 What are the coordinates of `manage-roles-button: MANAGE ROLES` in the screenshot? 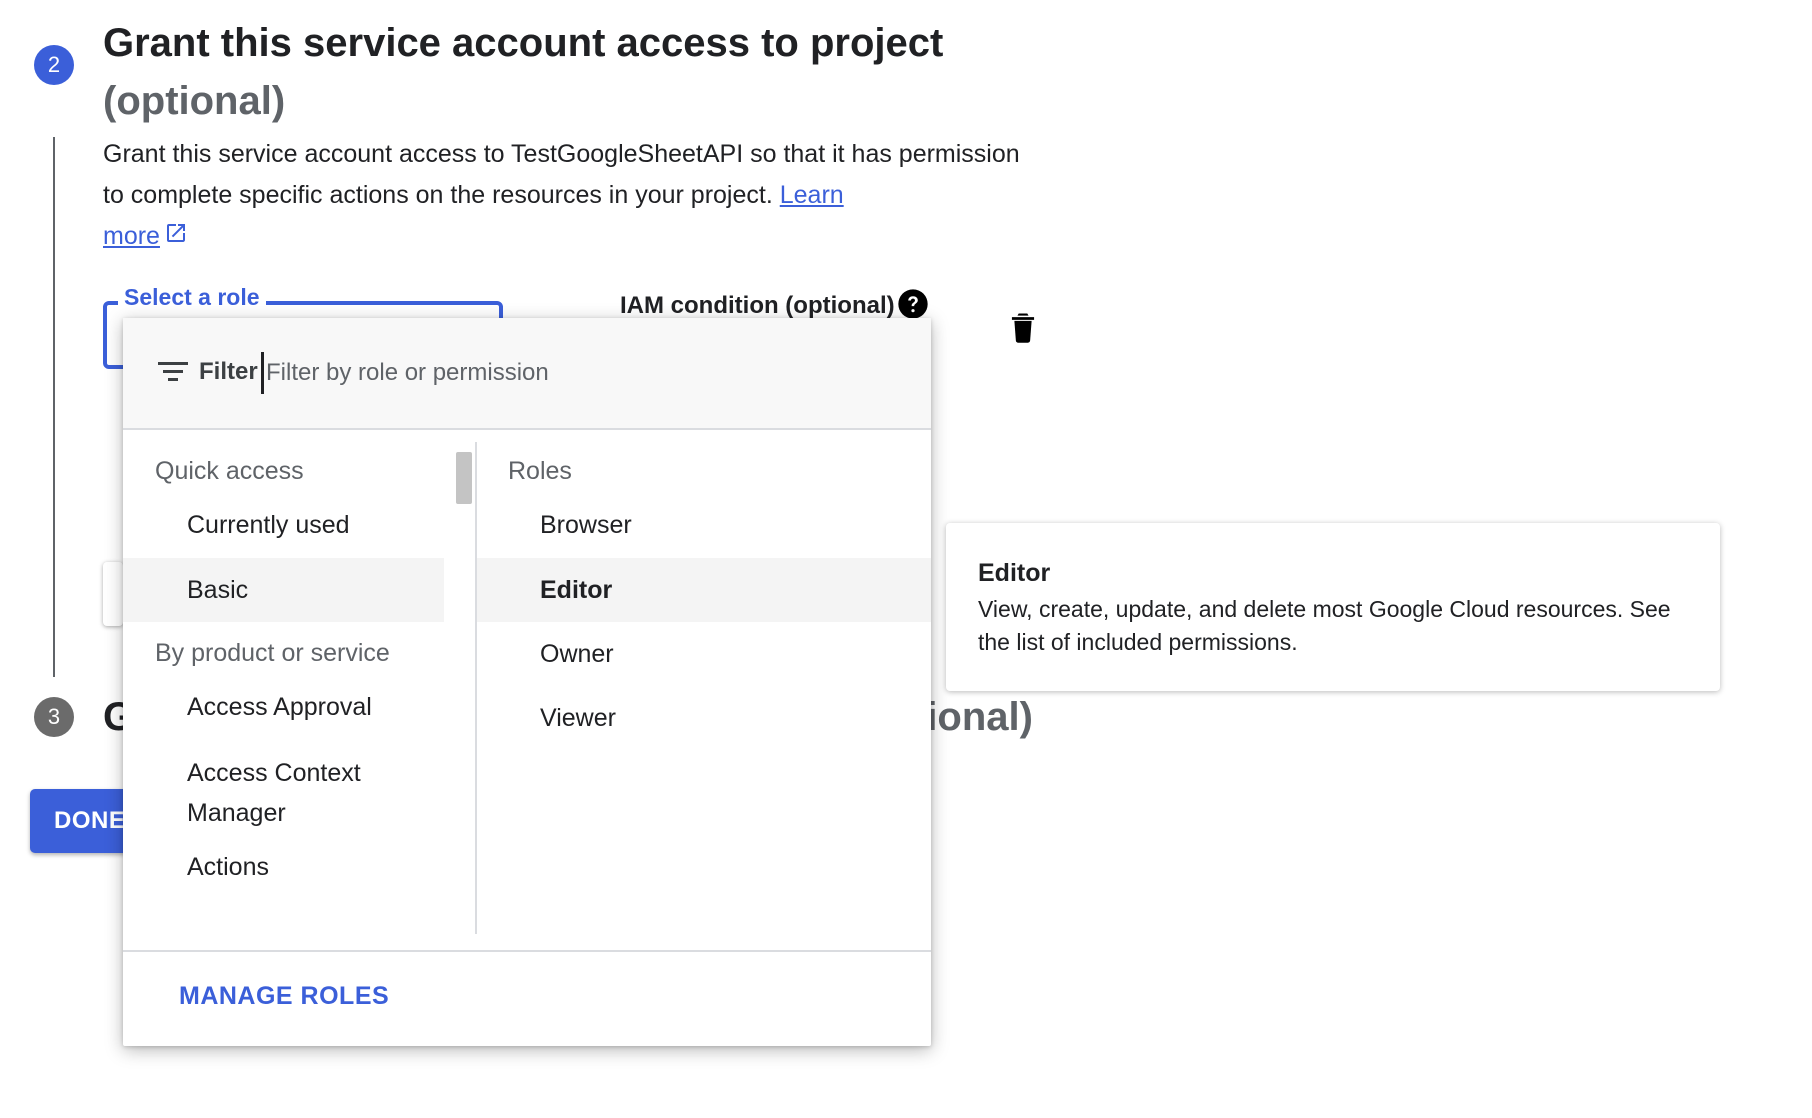 It's located at (284, 996).